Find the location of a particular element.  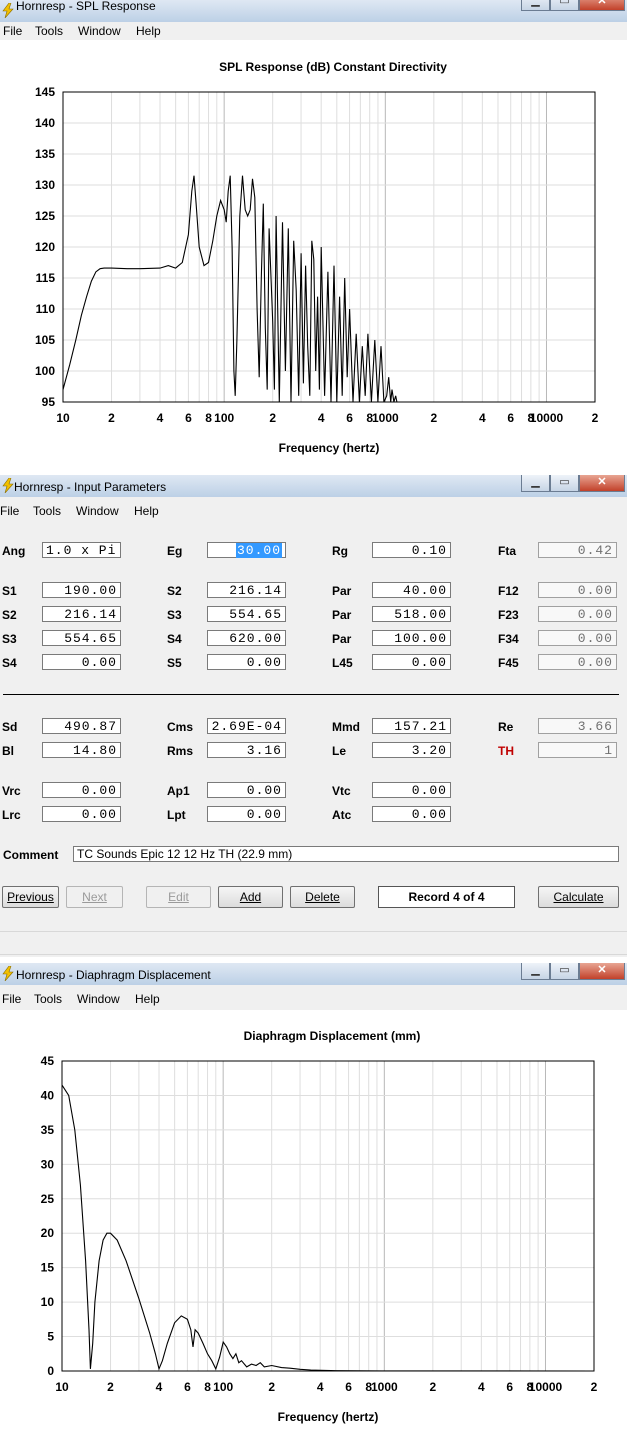

param-label-f34: F34 is located at coordinates (508, 639).